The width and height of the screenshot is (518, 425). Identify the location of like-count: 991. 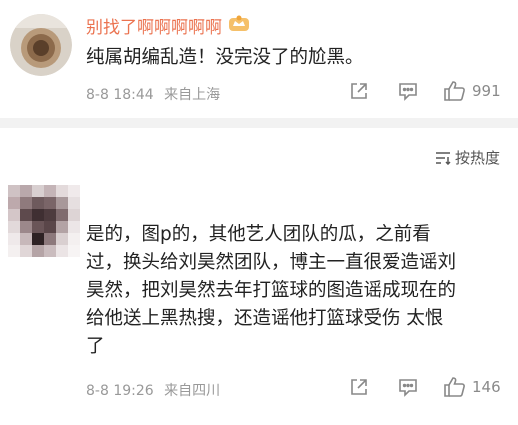
(486, 91).